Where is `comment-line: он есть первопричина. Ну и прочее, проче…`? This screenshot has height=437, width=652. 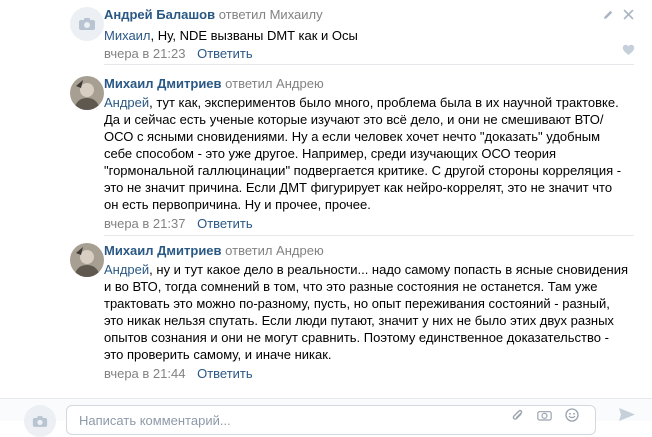 comment-line: он есть первопричина. Ну и прочее, проче… is located at coordinates (237, 204).